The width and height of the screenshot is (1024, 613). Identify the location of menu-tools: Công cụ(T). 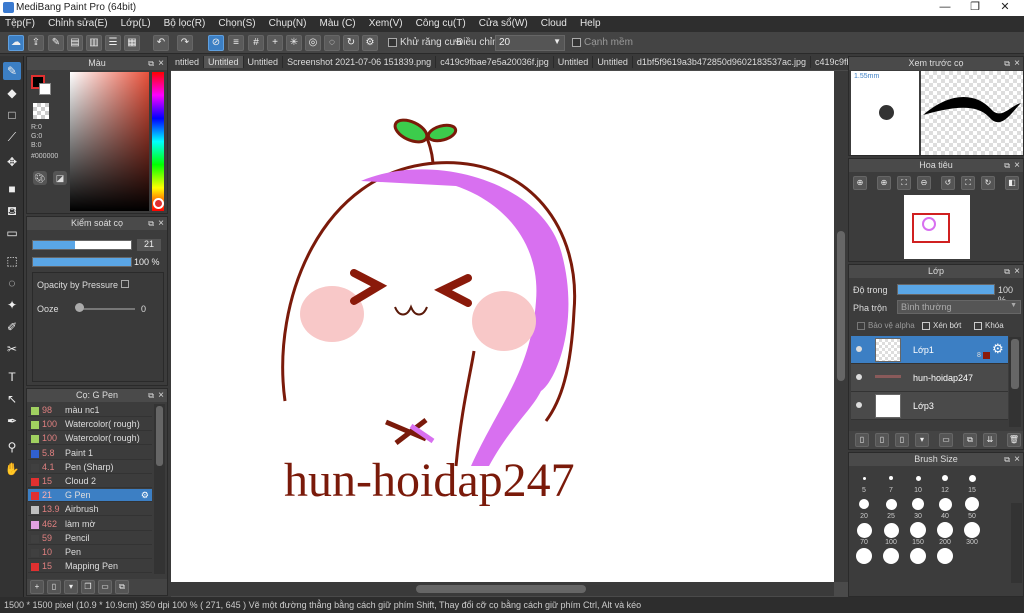
(441, 23).